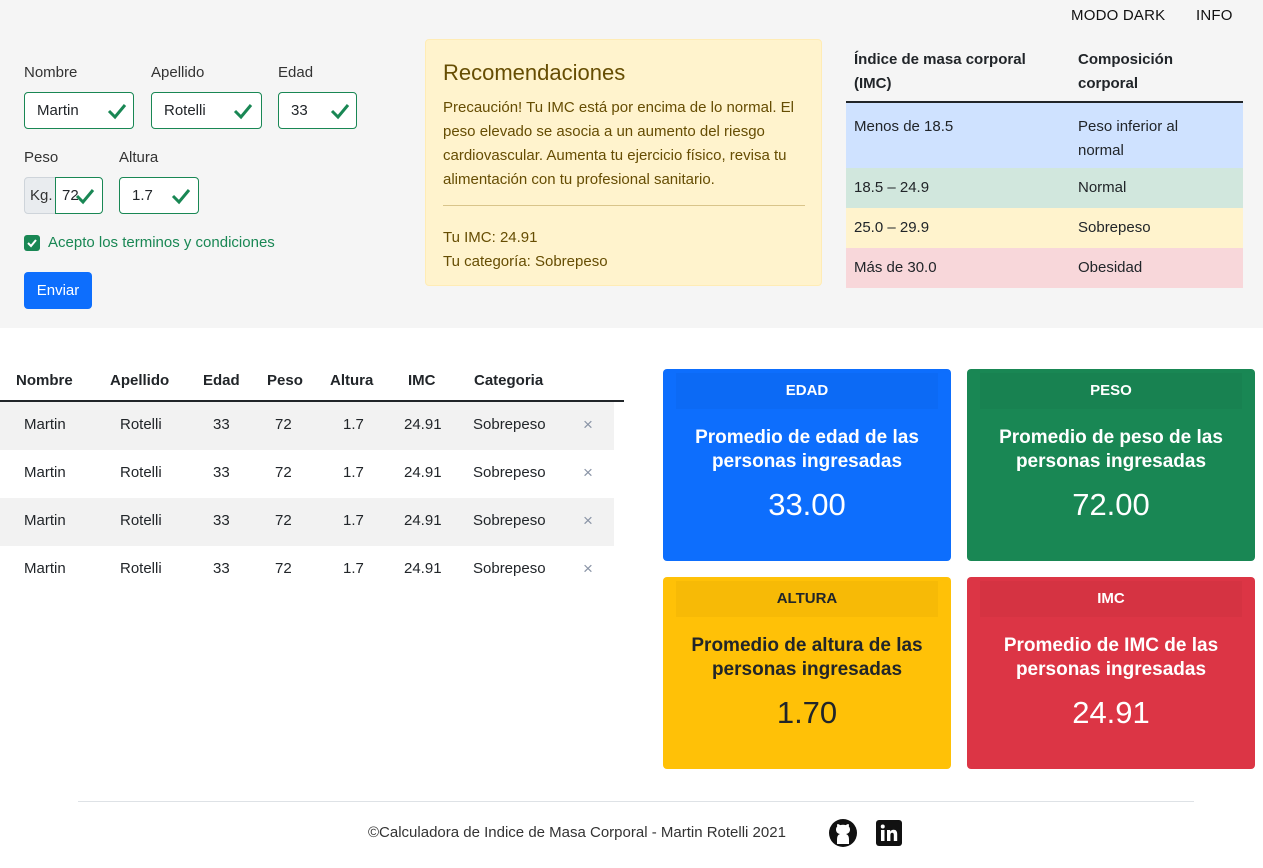  What do you see at coordinates (1111, 599) in the screenshot?
I see `imc-card-header: IMC` at bounding box center [1111, 599].